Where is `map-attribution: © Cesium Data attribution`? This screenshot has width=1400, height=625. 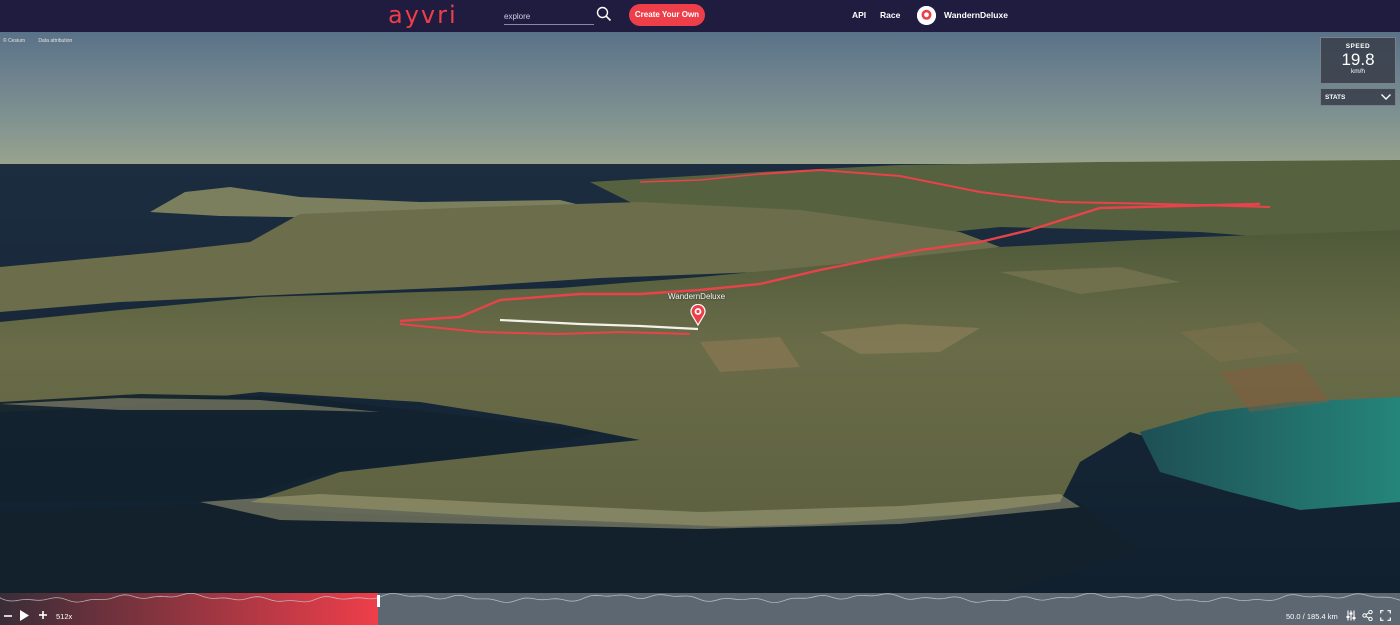
map-attribution: © Cesium Data attribution is located at coordinates (43, 41).